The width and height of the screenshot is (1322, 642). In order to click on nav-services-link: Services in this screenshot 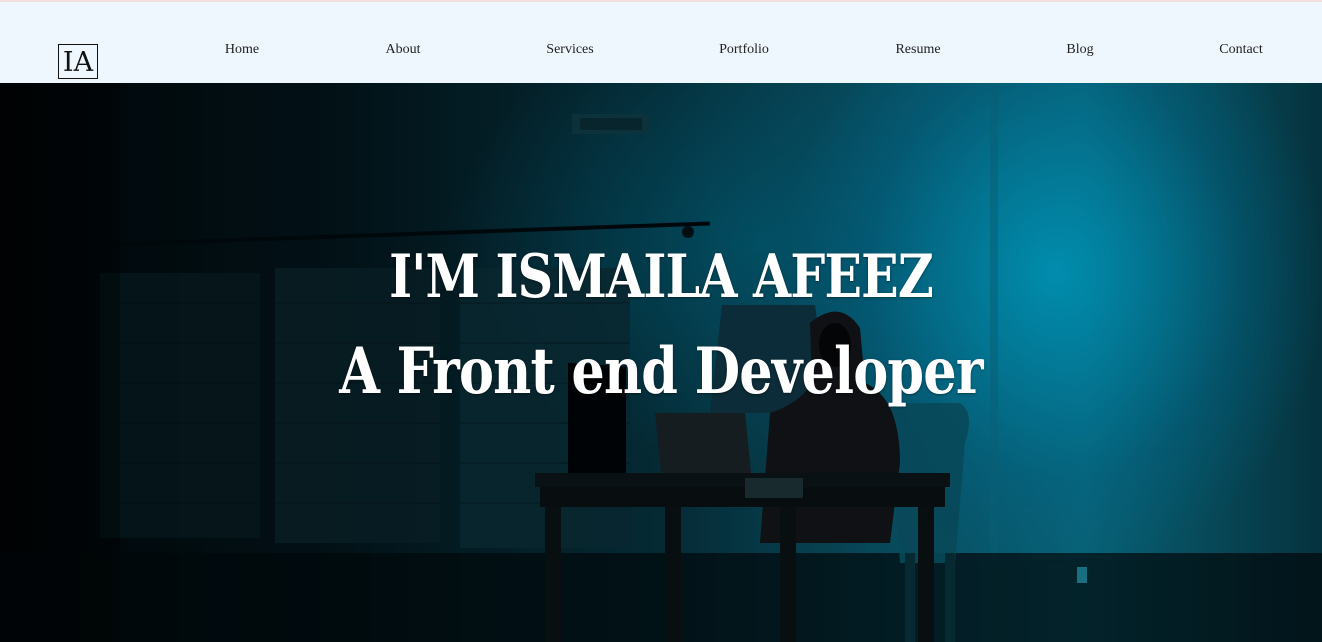, I will do `click(569, 50)`.